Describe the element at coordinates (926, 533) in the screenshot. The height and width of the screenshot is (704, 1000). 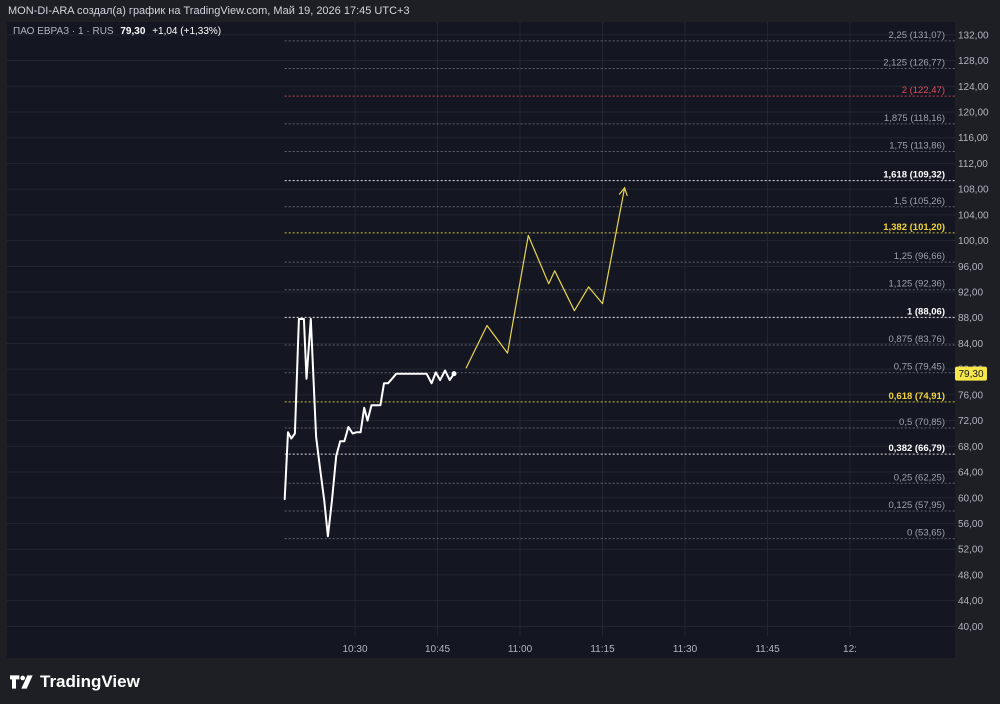
I see `fib-label: 0 (53,65)` at that location.